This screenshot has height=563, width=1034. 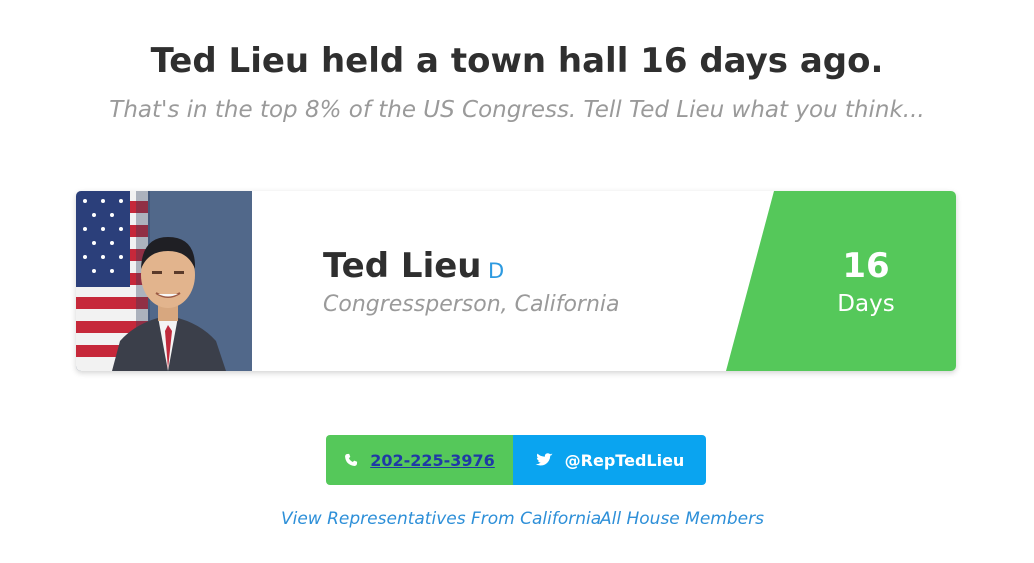 I want to click on all-house-members-link: All House Members, so click(x=682, y=519).